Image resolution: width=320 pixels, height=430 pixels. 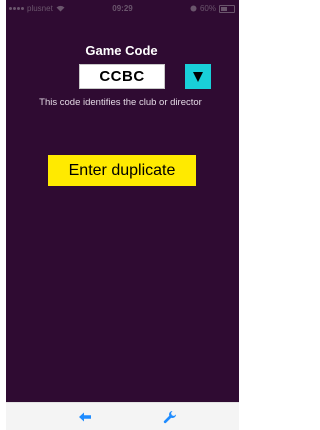 What do you see at coordinates (170, 417) in the screenshot?
I see `wrench-icon` at bounding box center [170, 417].